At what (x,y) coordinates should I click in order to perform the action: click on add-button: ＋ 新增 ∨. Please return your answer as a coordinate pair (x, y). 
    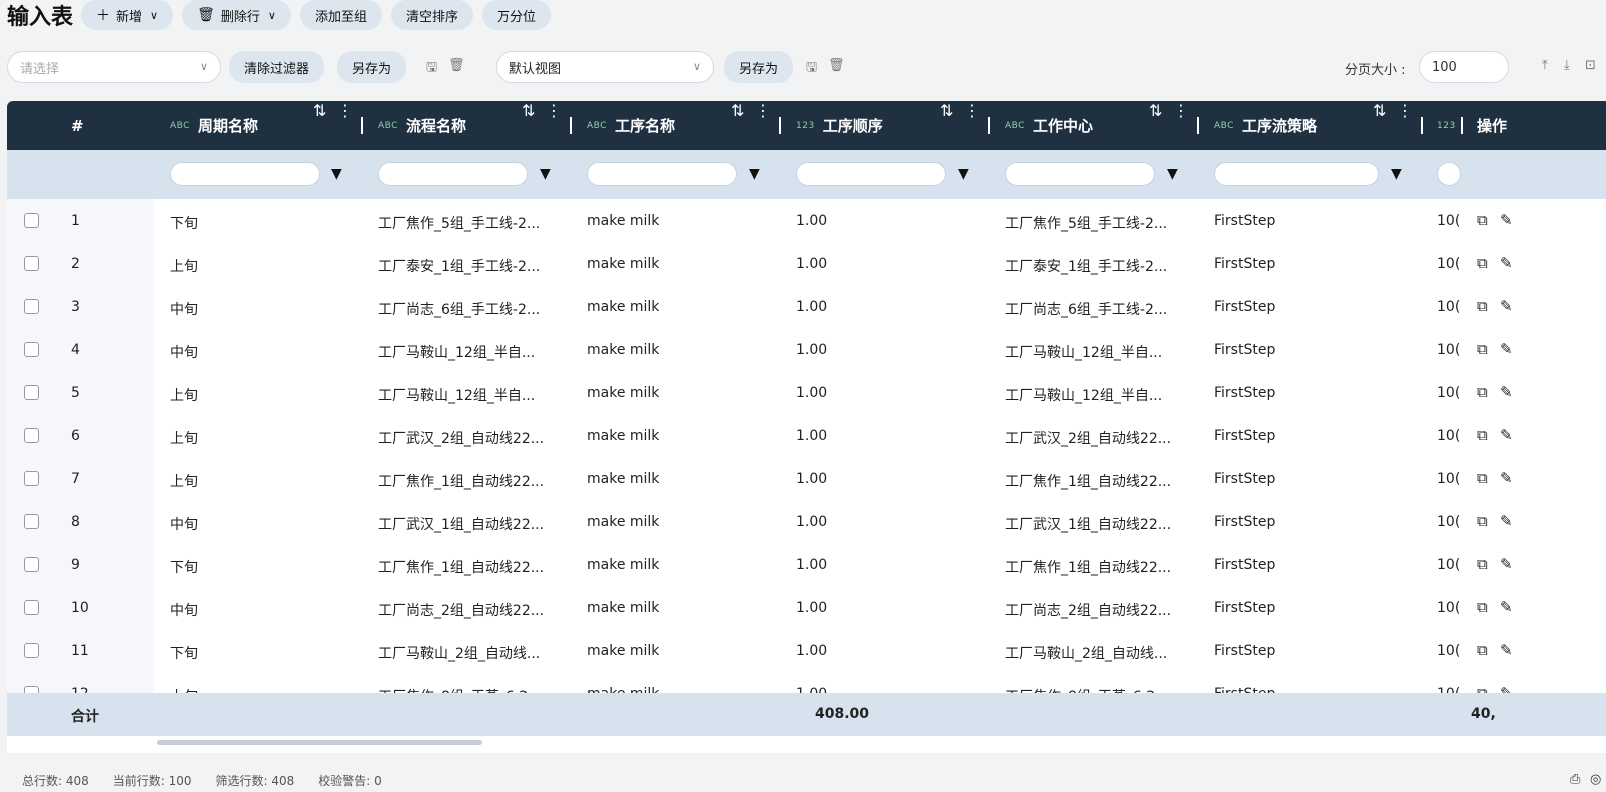
    Looking at the image, I should click on (127, 15).